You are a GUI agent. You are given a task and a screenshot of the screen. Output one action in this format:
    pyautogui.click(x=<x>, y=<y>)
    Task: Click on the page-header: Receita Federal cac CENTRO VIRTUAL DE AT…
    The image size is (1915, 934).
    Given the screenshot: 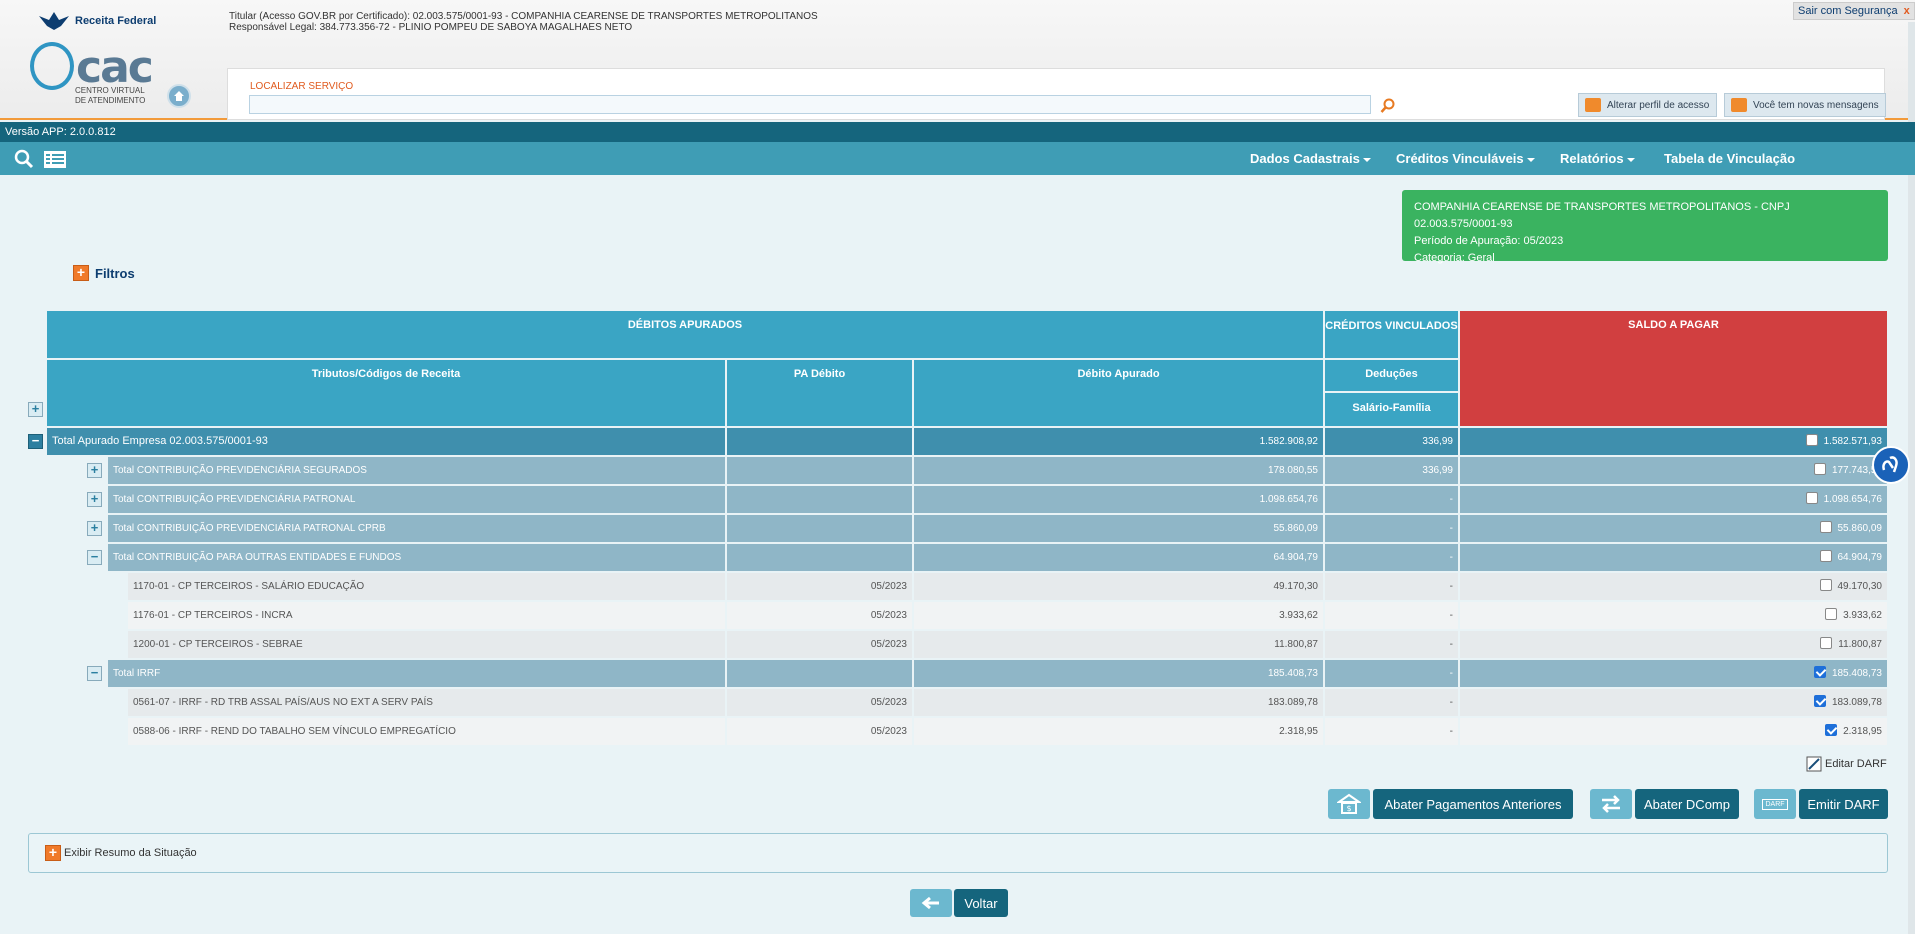 What is the action you would take?
    pyautogui.click(x=957, y=60)
    